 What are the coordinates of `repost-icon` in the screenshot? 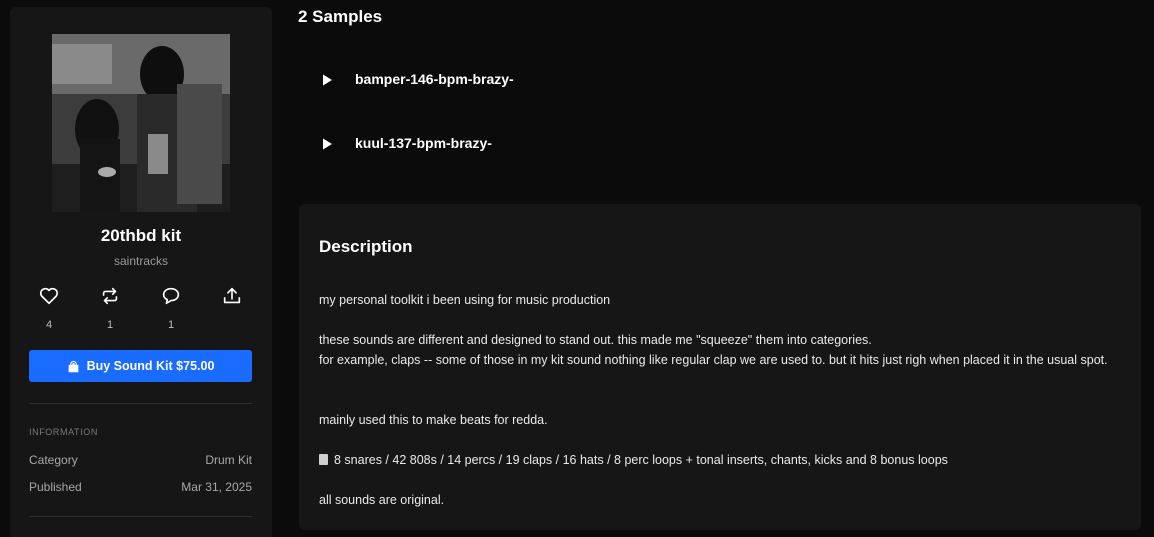 It's located at (110, 296).